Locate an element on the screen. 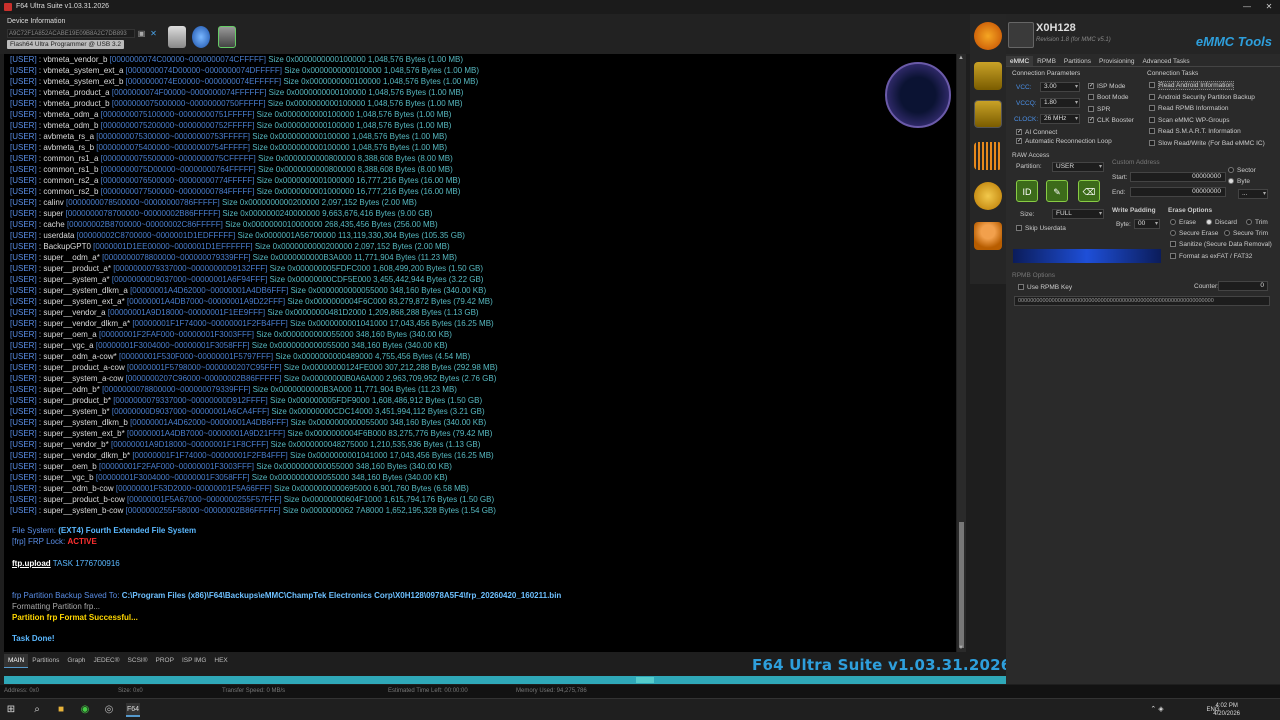 The image size is (1280, 720). task-checkbox: Read RPMB Information is located at coordinates (1188, 108).